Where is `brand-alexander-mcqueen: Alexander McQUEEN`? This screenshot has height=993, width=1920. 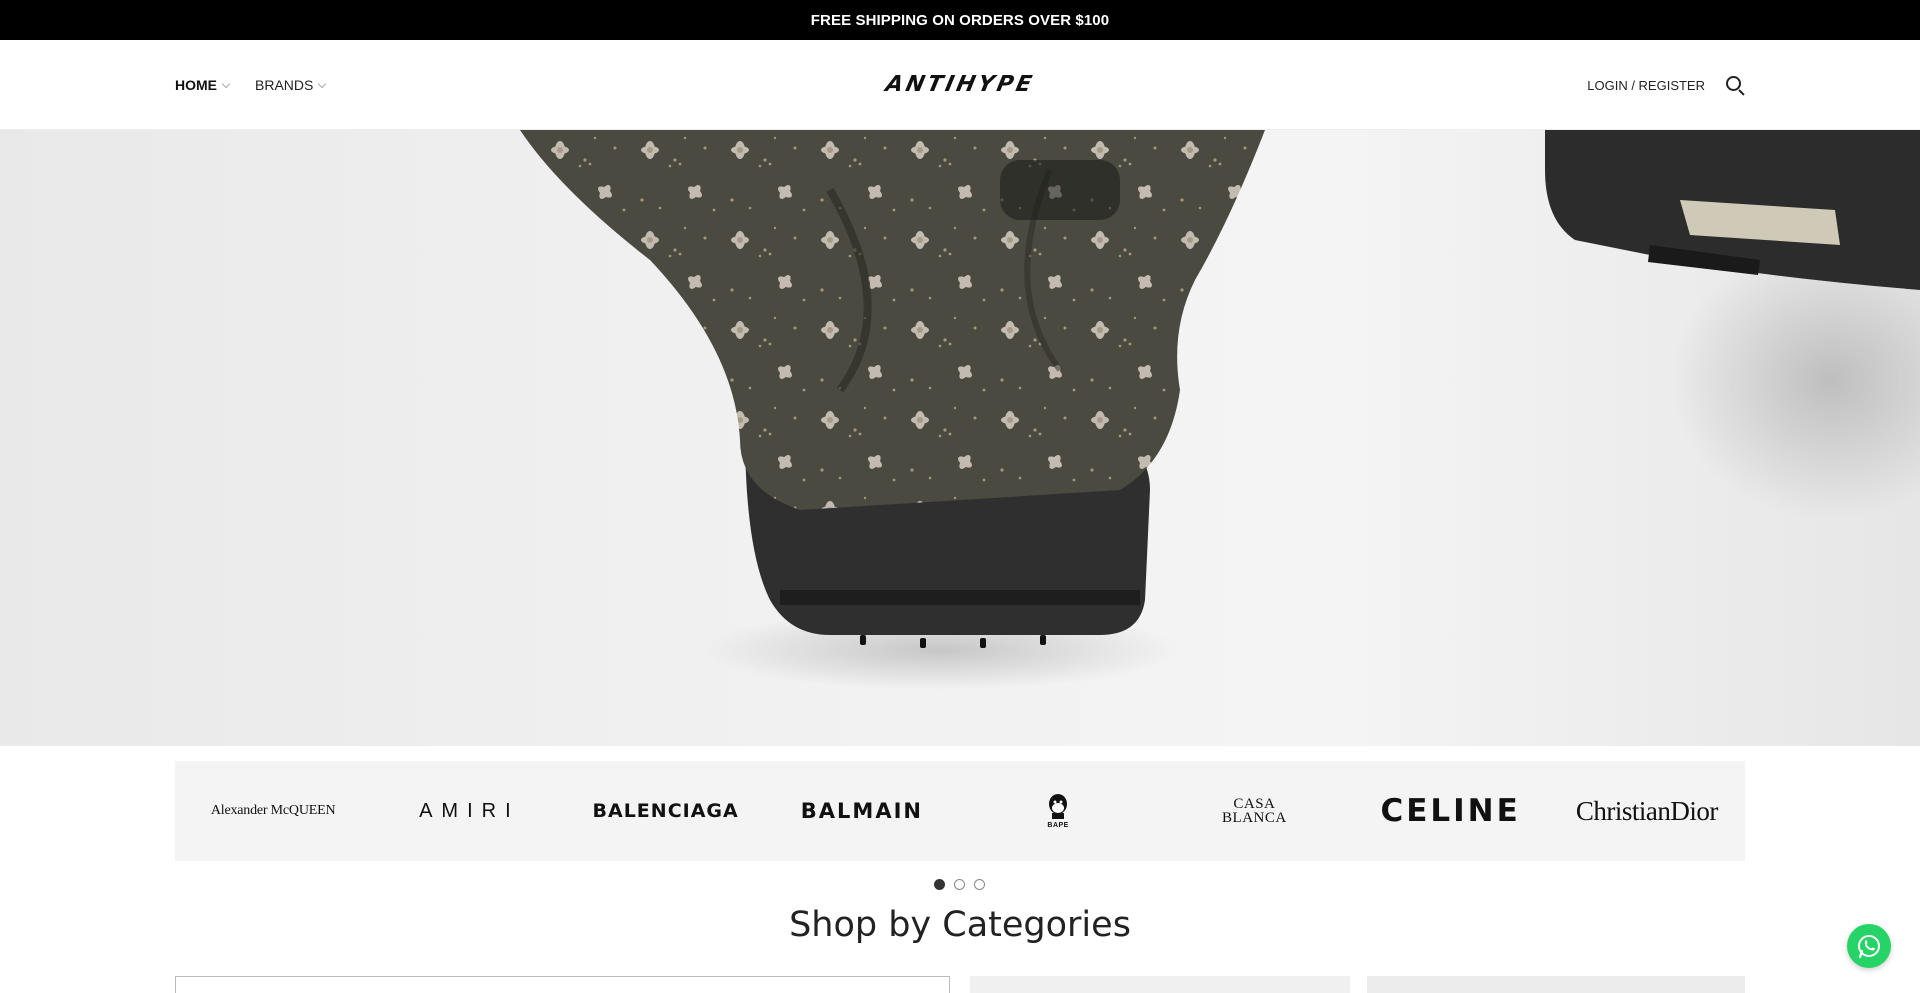
brand-alexander-mcqueen: Alexander McQUEEN is located at coordinates (273, 811).